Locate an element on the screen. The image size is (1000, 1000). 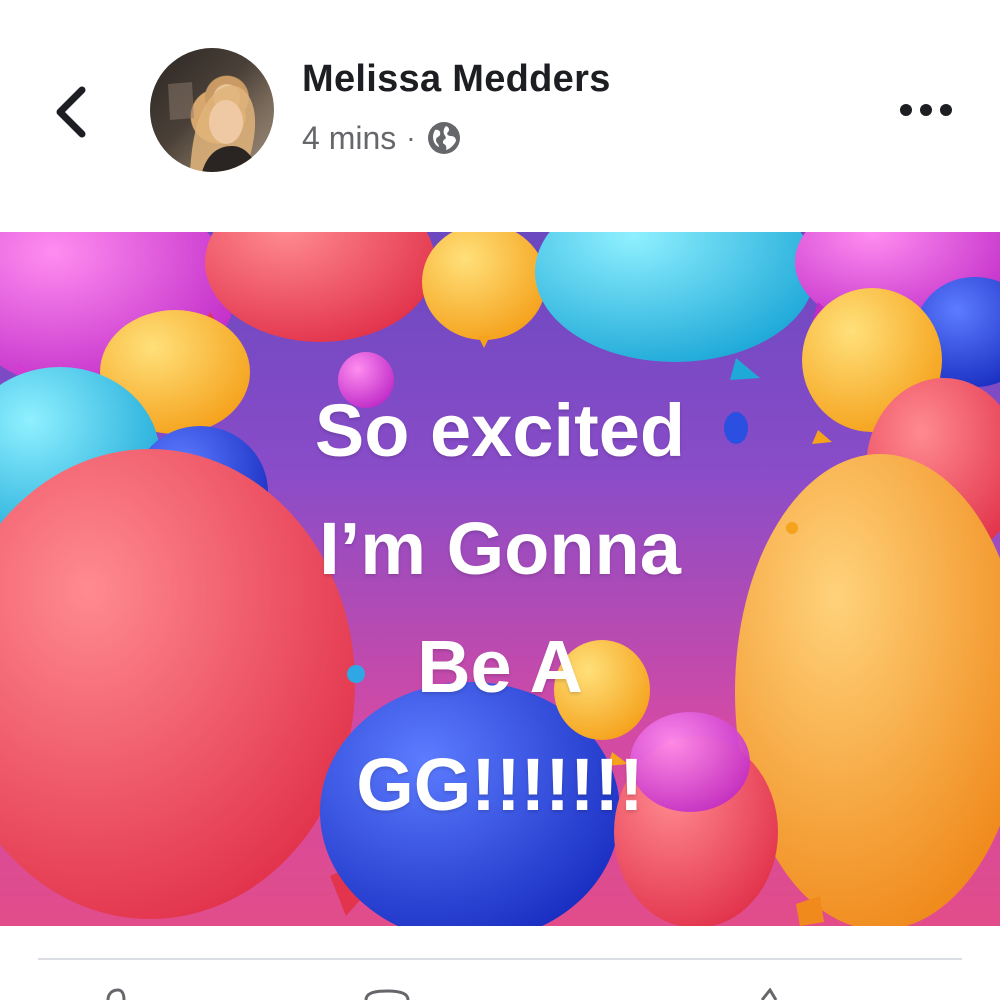
share-icon is located at coordinates (768, 994).